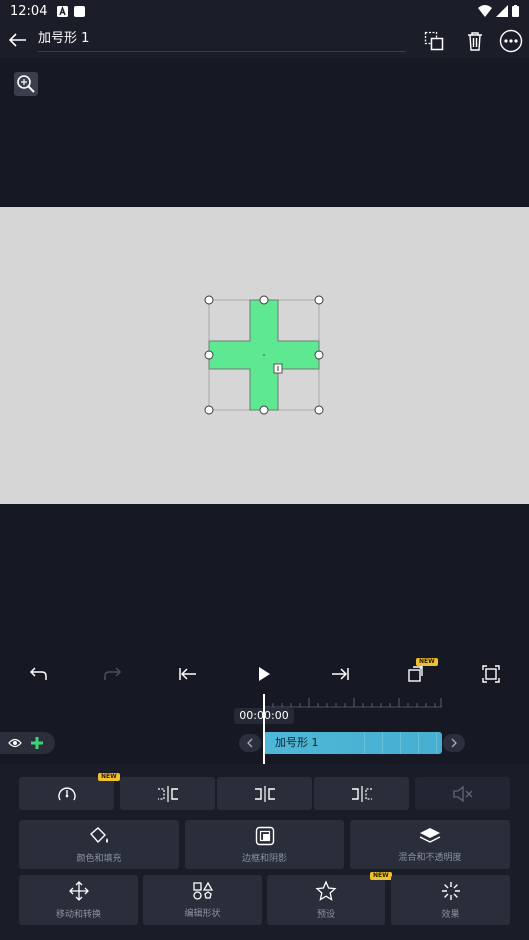 This screenshot has height=940, width=529. I want to click on status-time: 12:04, so click(29, 11).